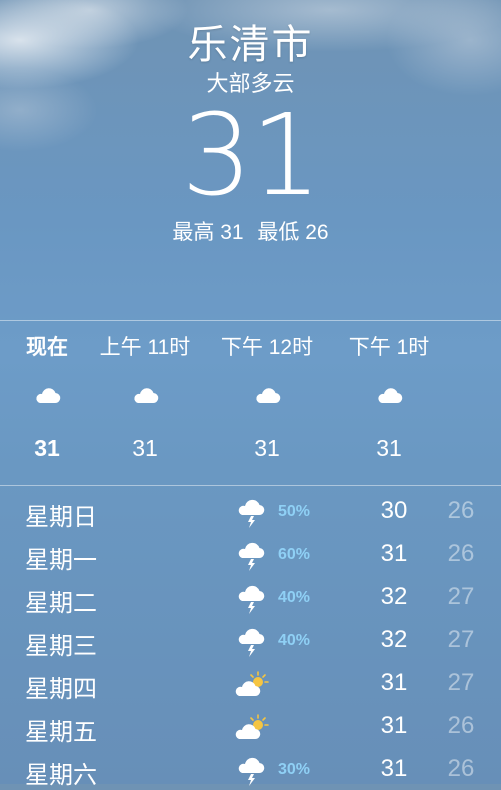 The width and height of the screenshot is (501, 790). Describe the element at coordinates (394, 510) in the screenshot. I see `day-high: 30` at that location.